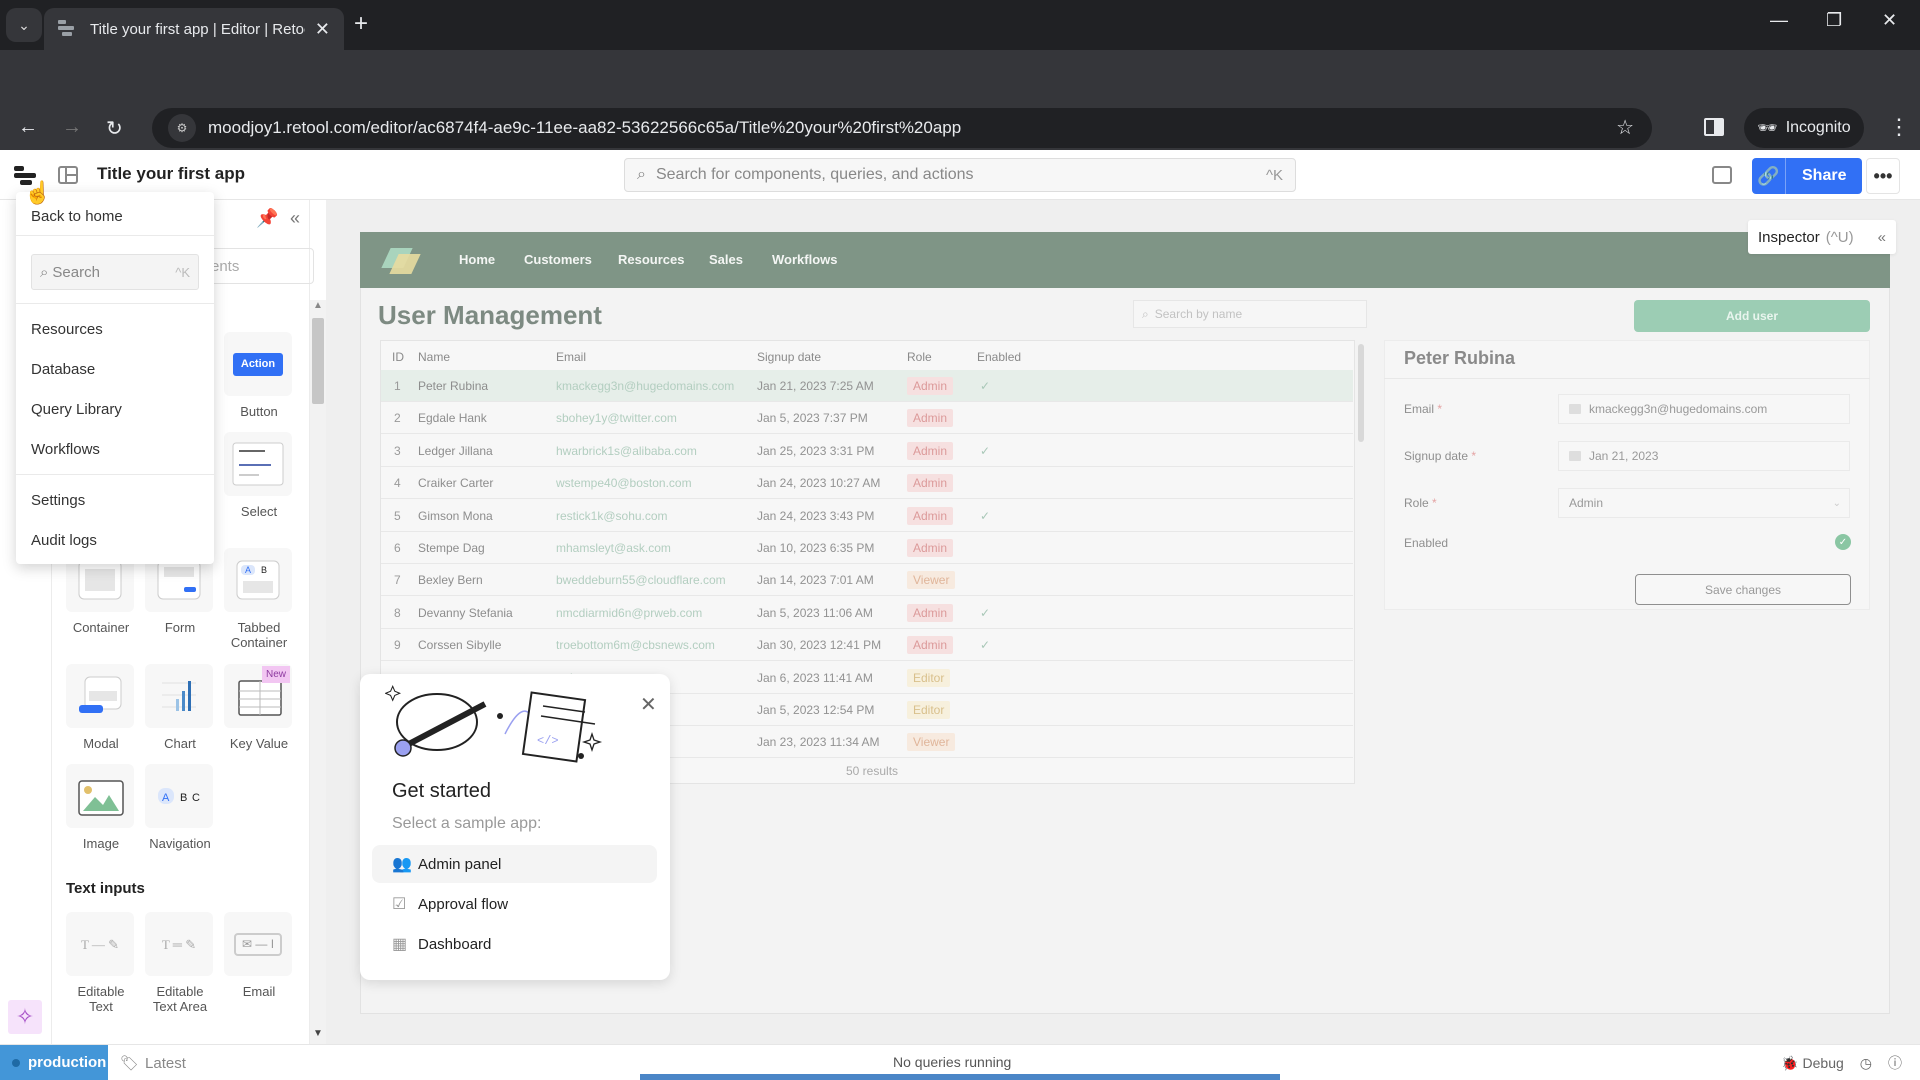 The height and width of the screenshot is (1080, 1920). I want to click on collapse-panel-icon: «, so click(295, 218).